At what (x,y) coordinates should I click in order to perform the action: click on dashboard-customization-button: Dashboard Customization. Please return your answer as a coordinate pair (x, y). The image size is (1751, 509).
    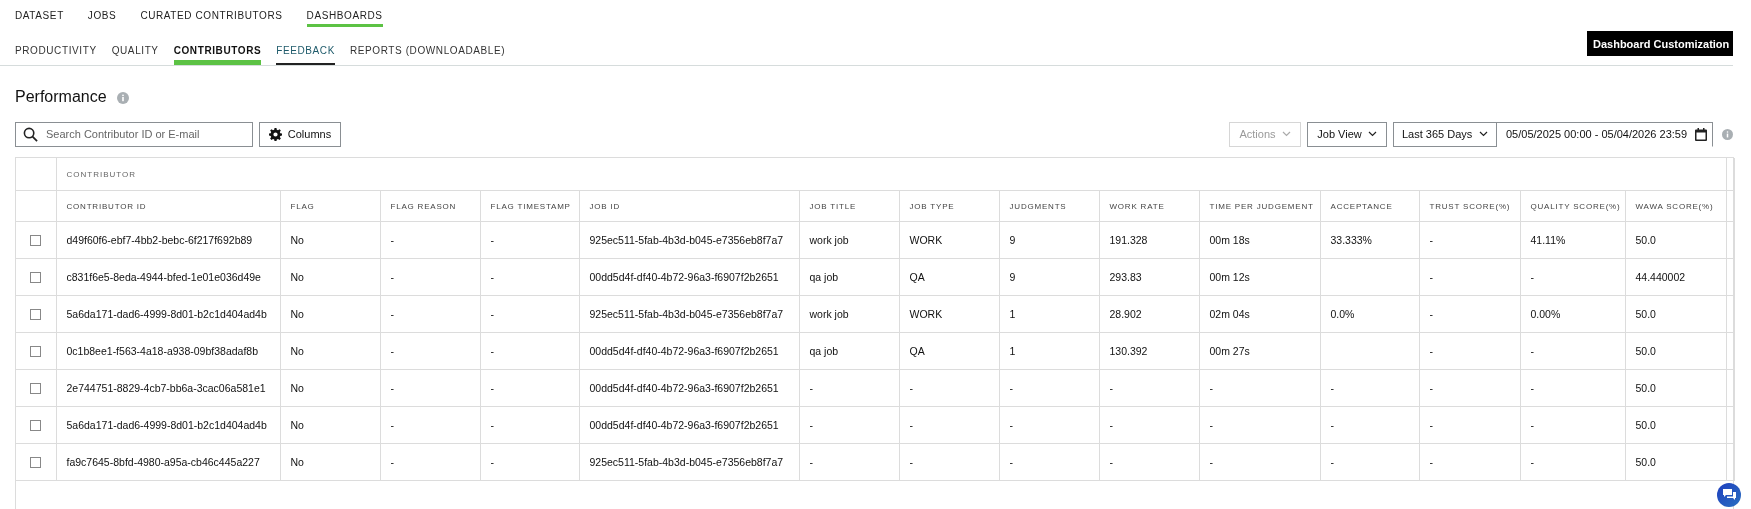
    Looking at the image, I should click on (1660, 43).